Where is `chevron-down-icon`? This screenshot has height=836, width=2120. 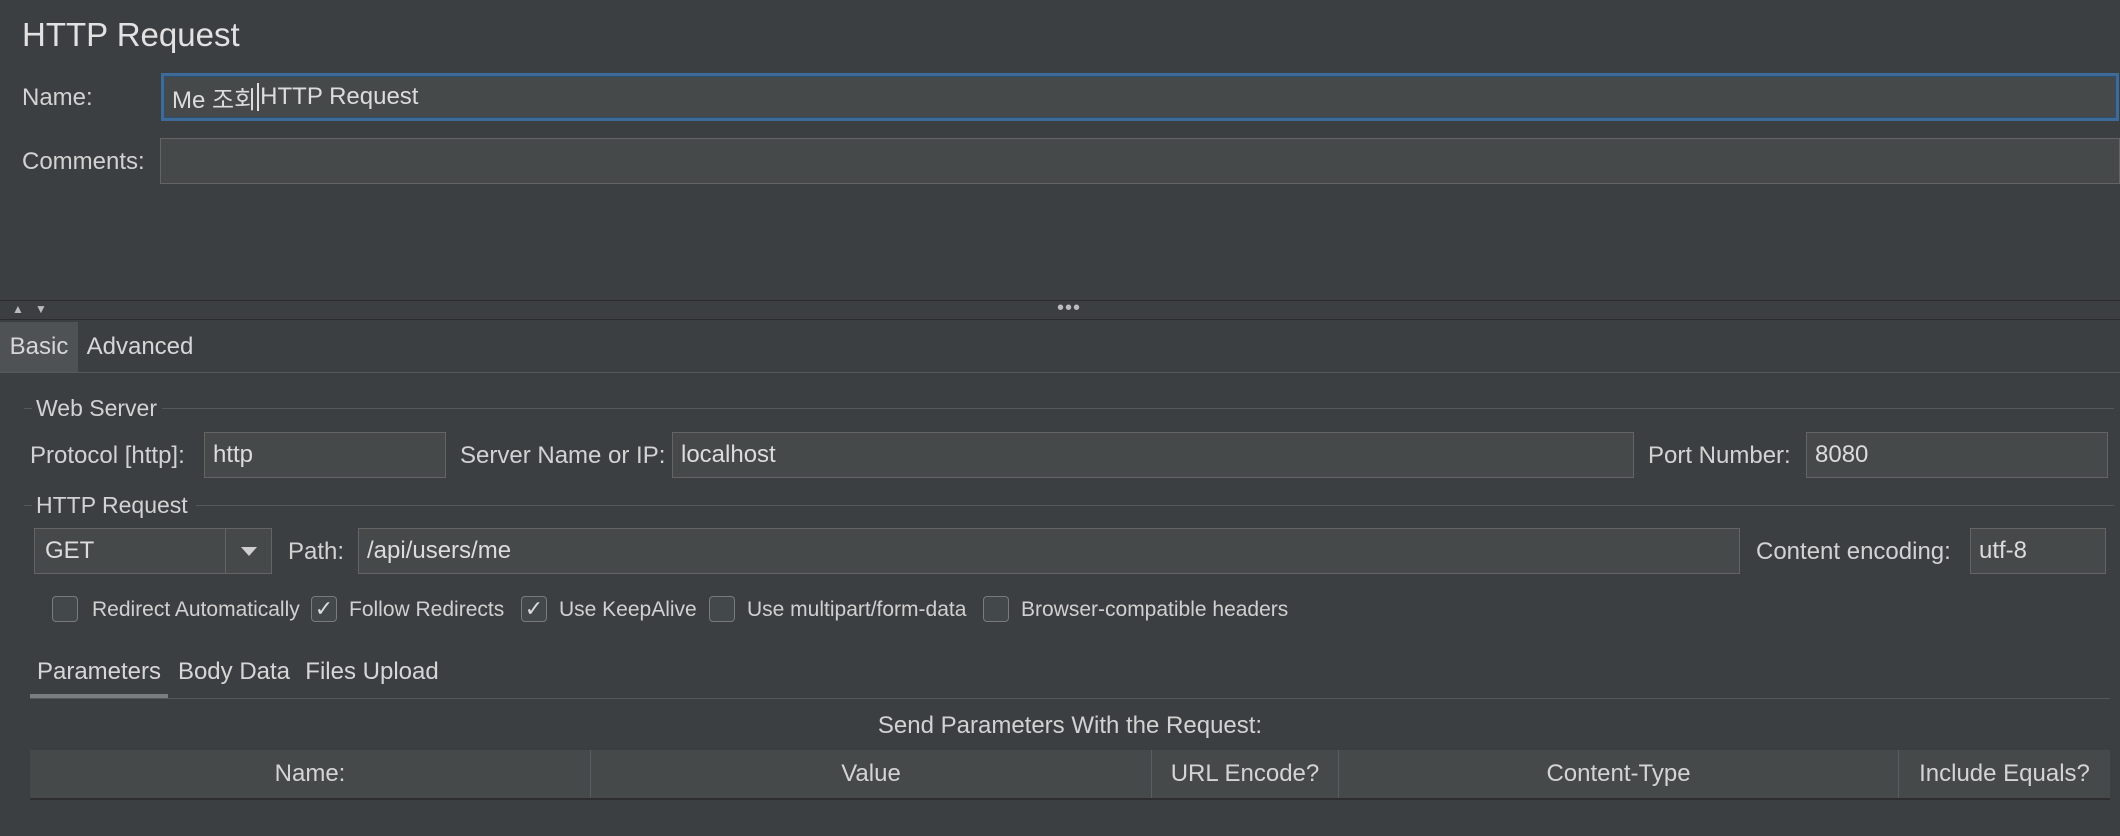 chevron-down-icon is located at coordinates (248, 551).